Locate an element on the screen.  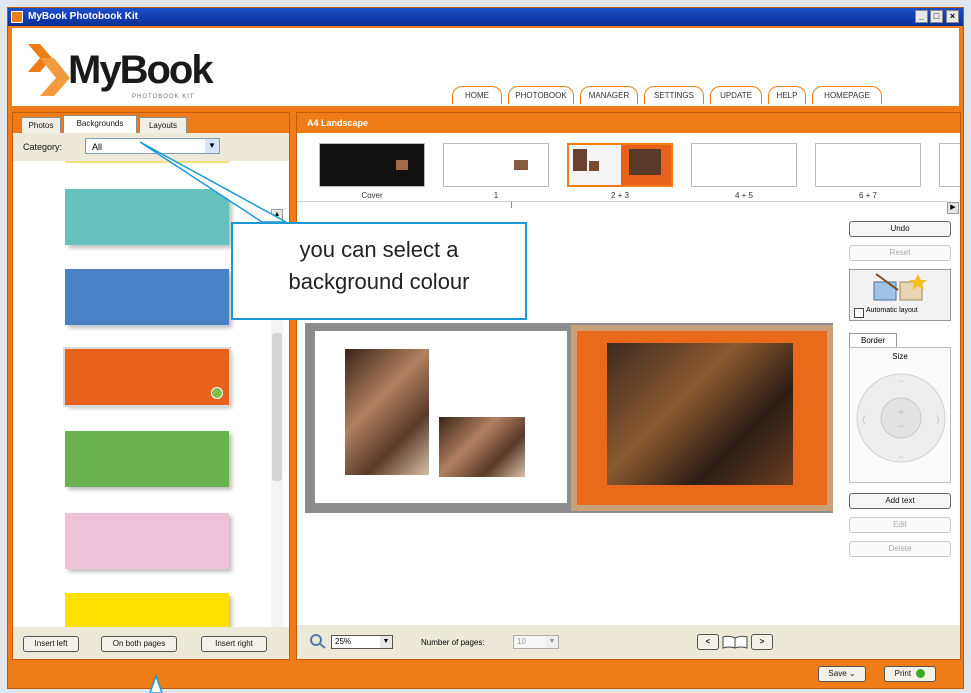
callout-box: you can select a background colour is located at coordinates (379, 271).